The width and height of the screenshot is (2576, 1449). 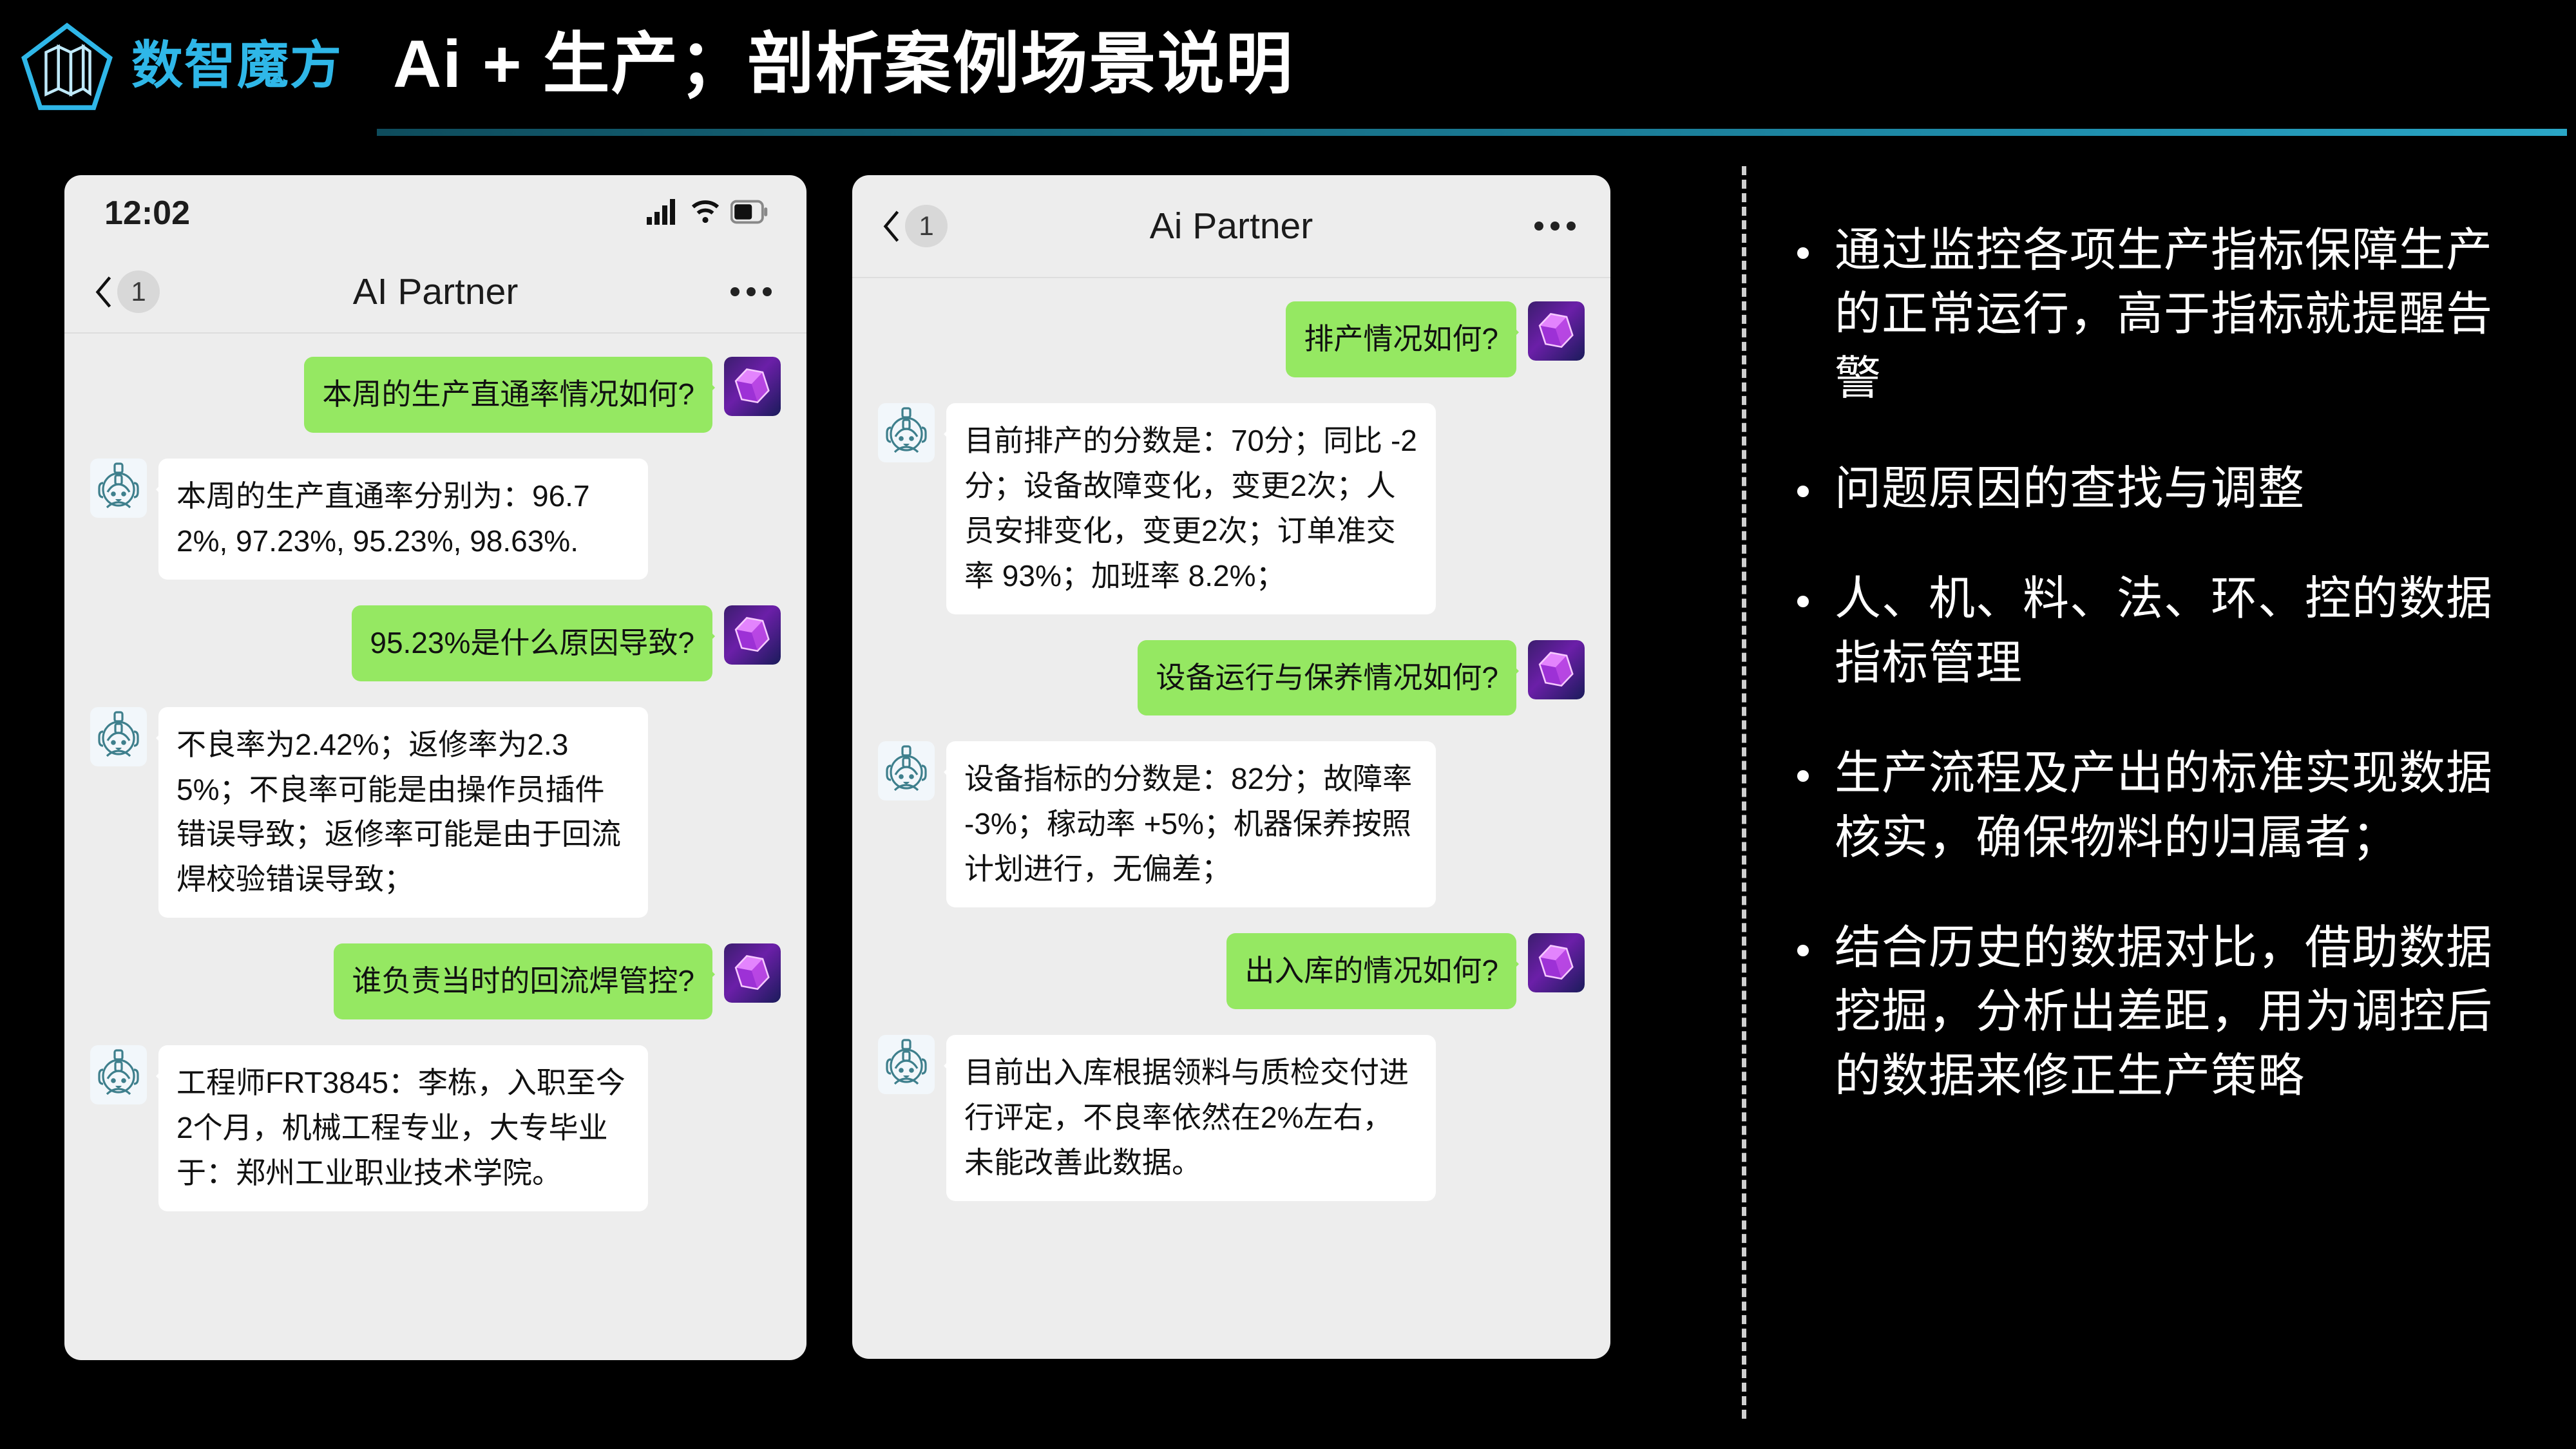 I want to click on nav-bar: 1 Ai Partner, so click(x=1231, y=226).